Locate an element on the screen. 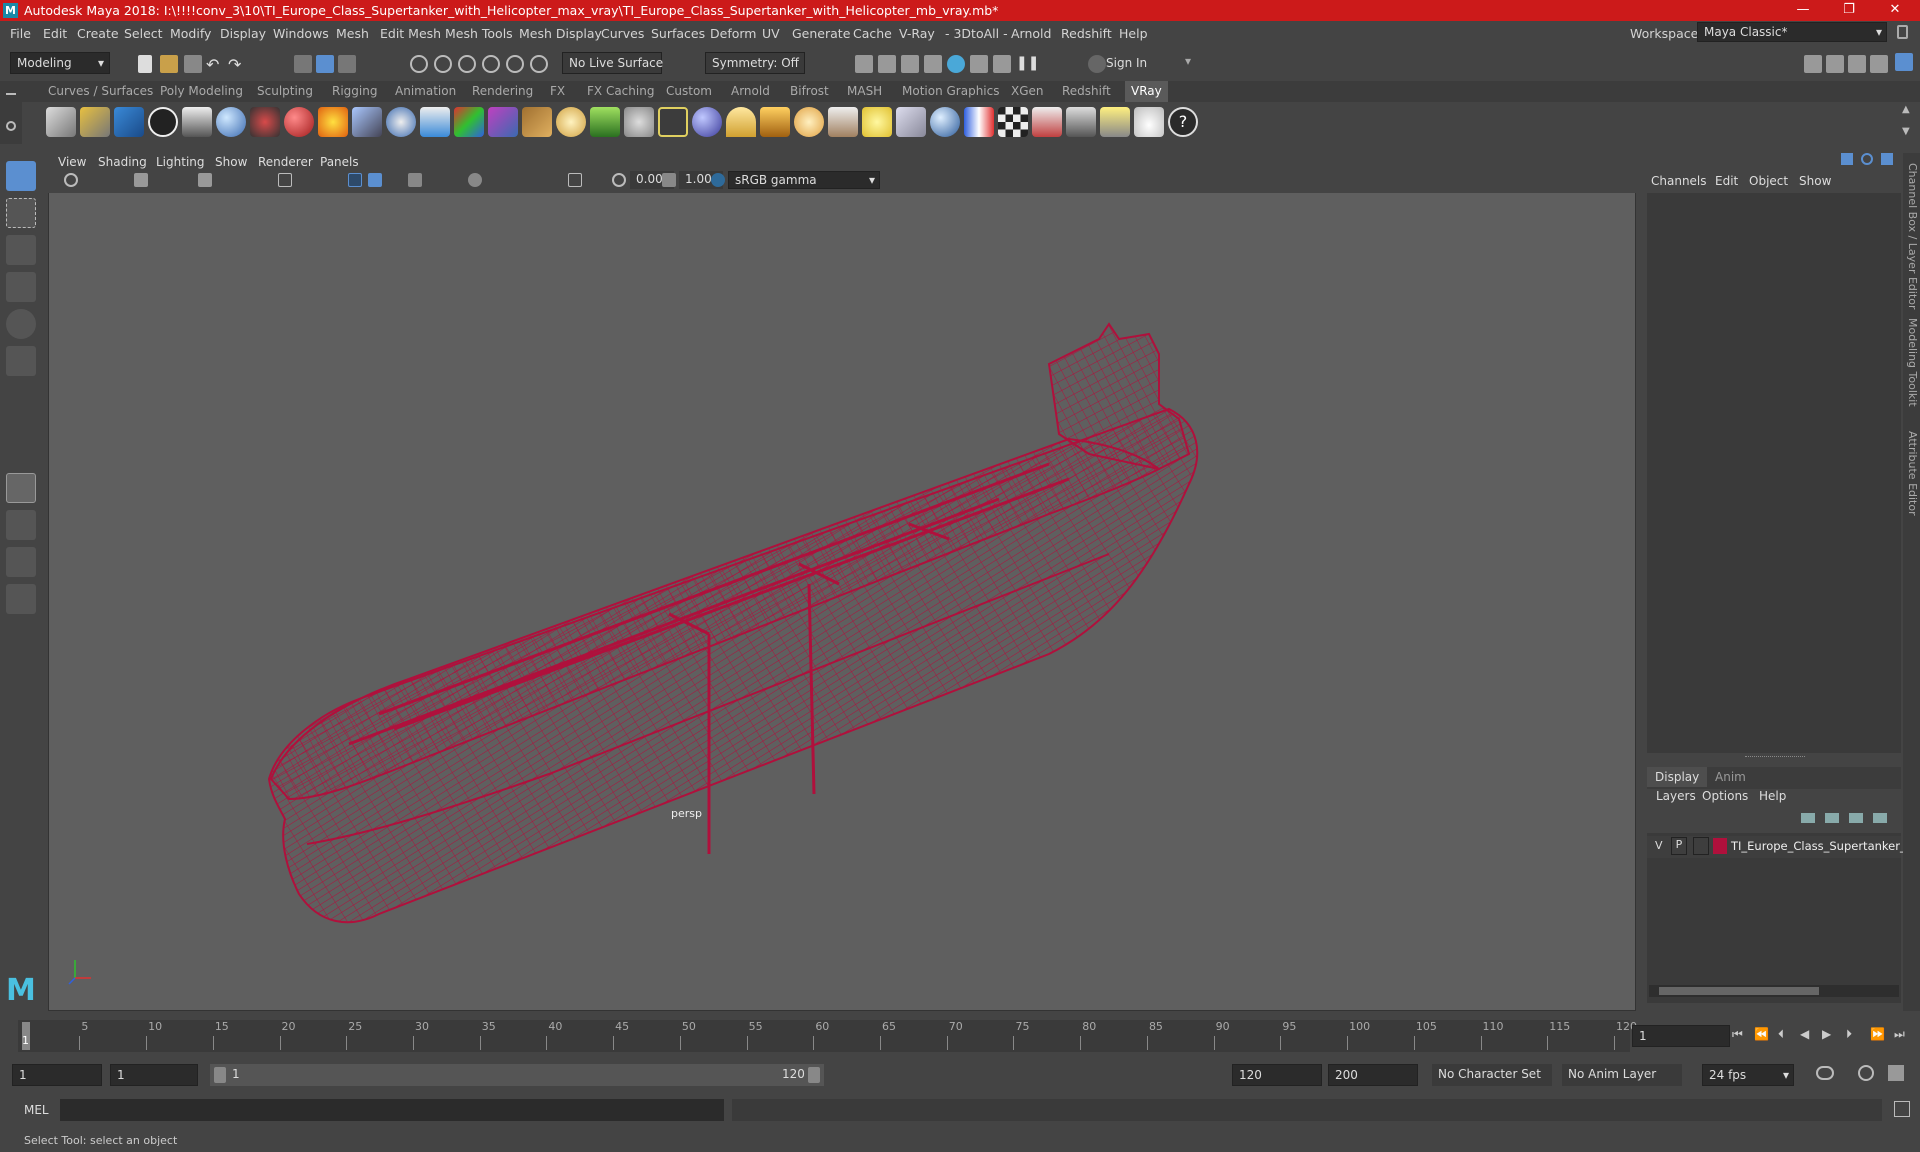 The image size is (1920, 1152). scale-tool-icon is located at coordinates (21, 361).